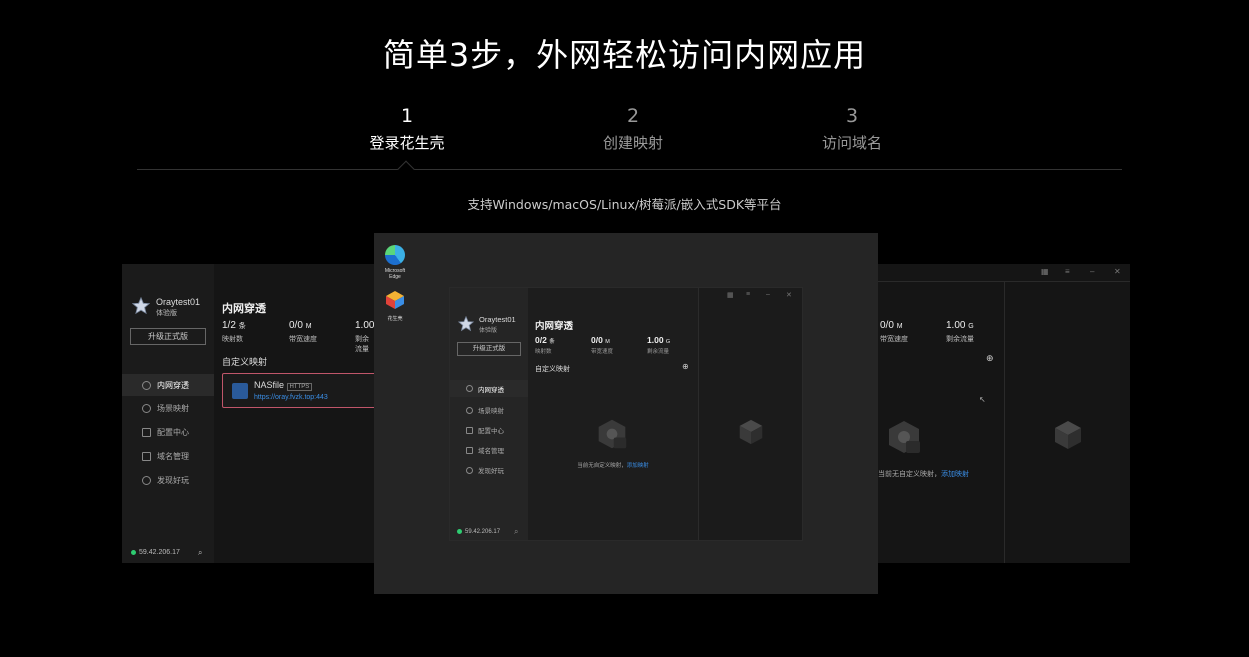 This screenshot has width=1249, height=657. Describe the element at coordinates (545, 340) in the screenshot. I see `stat-mappings: 0/2 条` at that location.